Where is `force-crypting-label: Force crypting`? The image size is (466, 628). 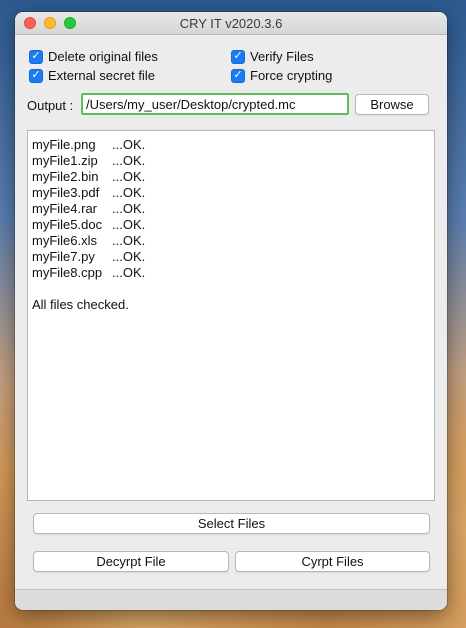 force-crypting-label: Force crypting is located at coordinates (291, 75).